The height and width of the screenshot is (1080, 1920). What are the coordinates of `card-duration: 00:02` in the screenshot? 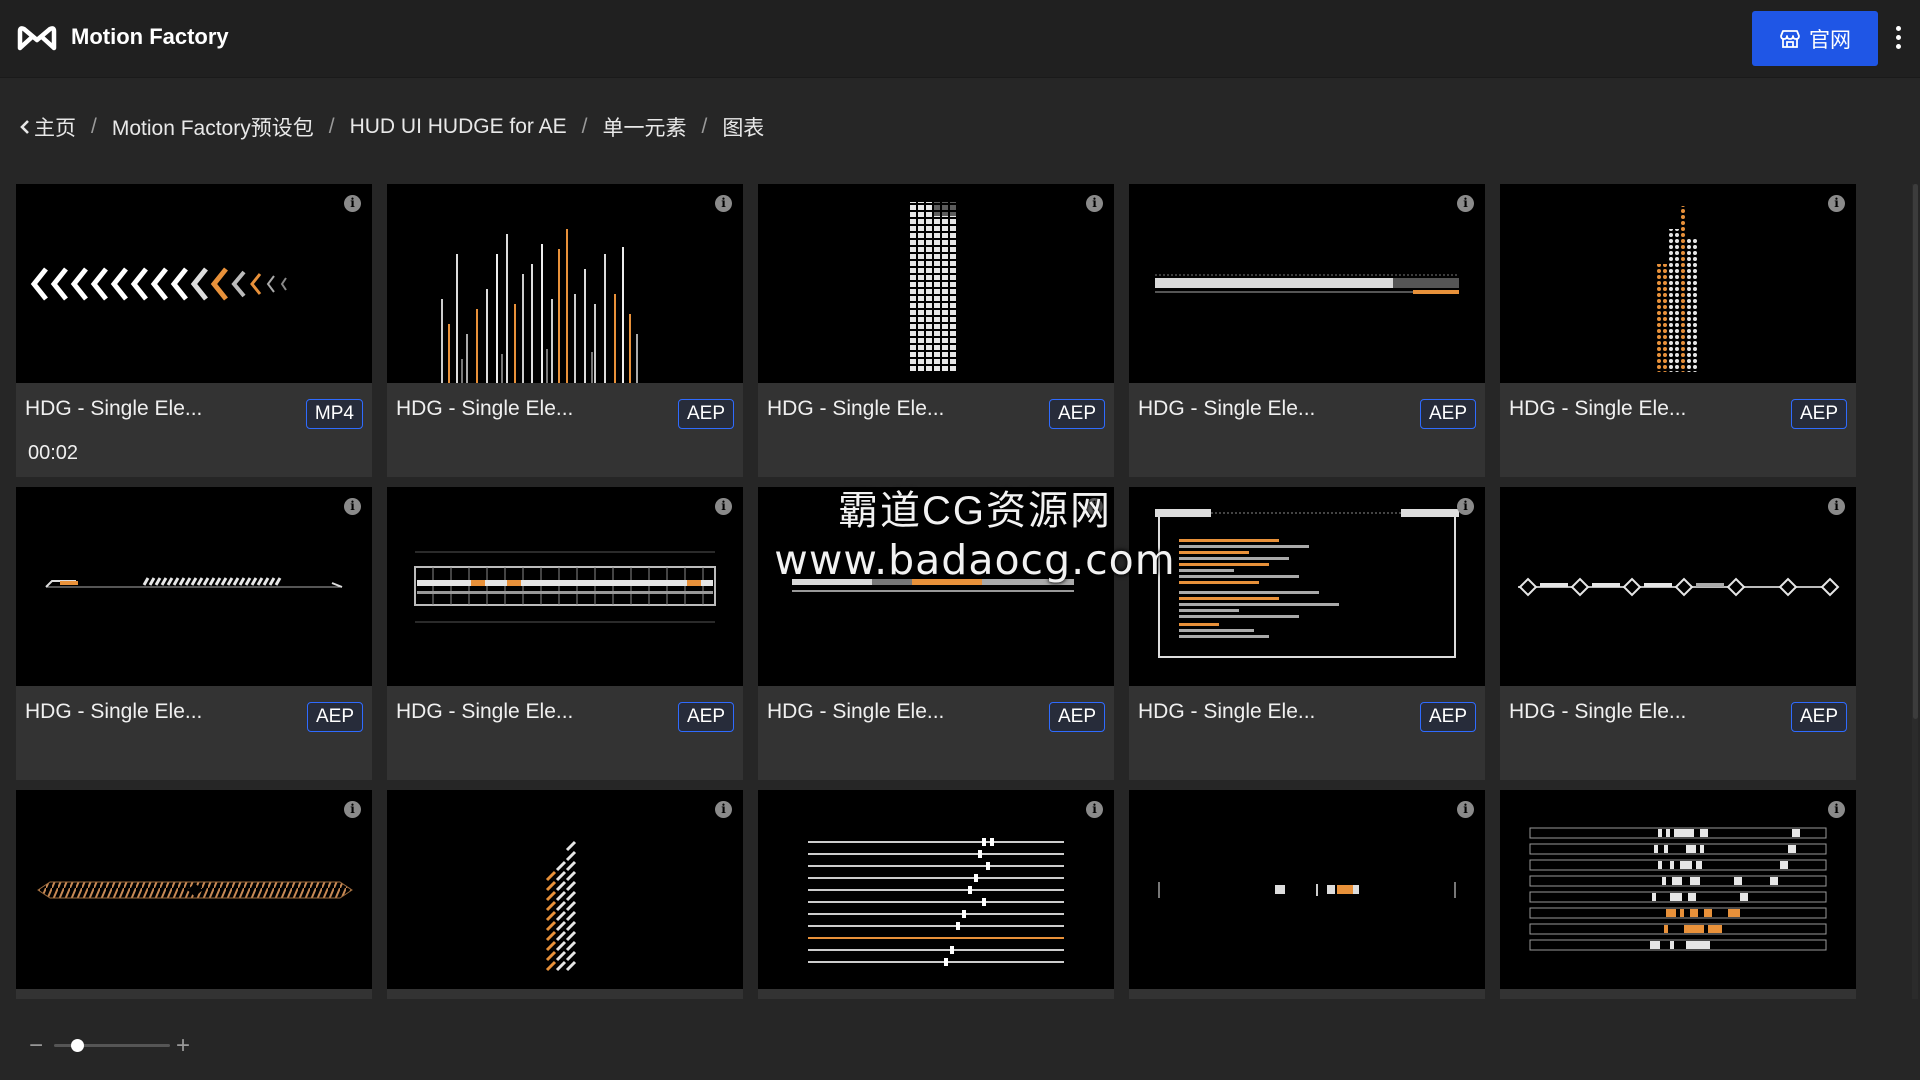 It's located at (53, 453).